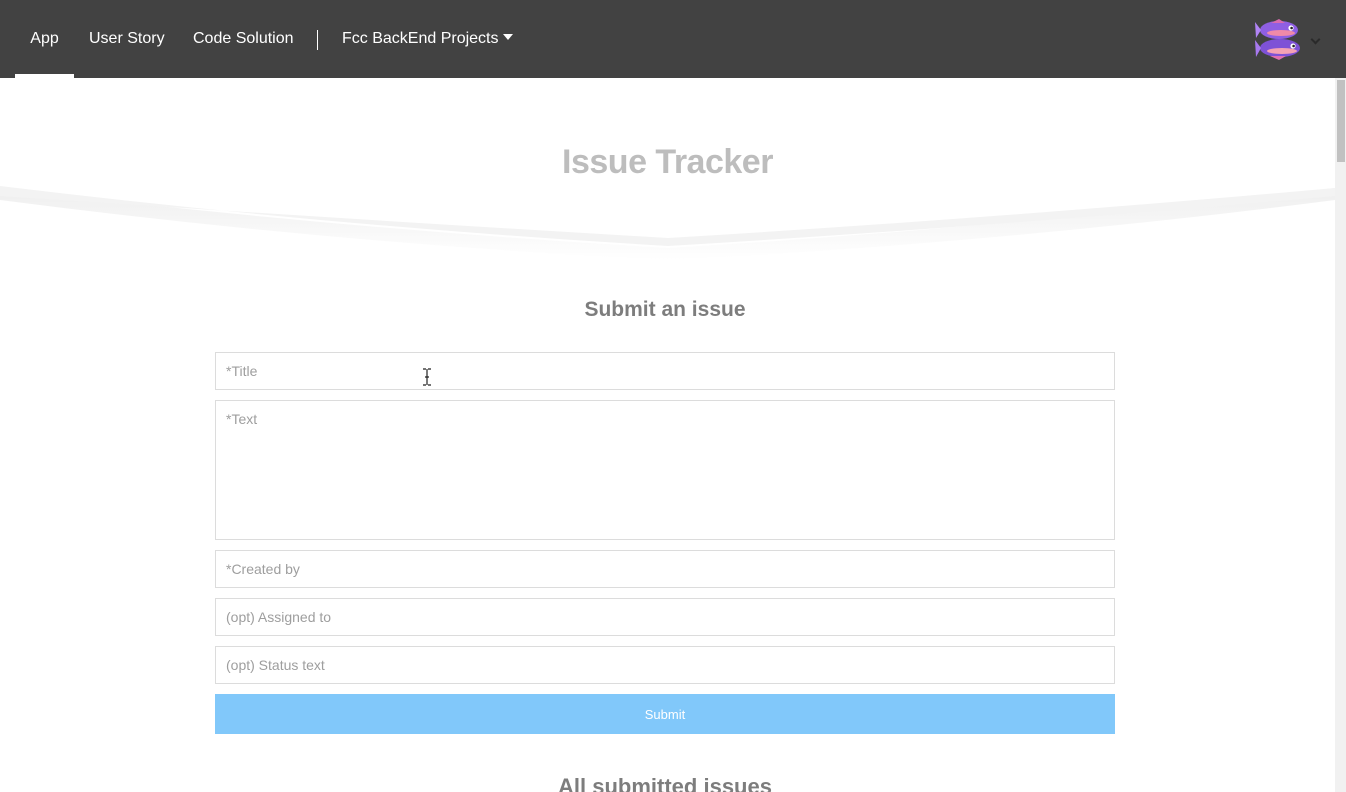  What do you see at coordinates (665, 371) in the screenshot?
I see `issue-title-input` at bounding box center [665, 371].